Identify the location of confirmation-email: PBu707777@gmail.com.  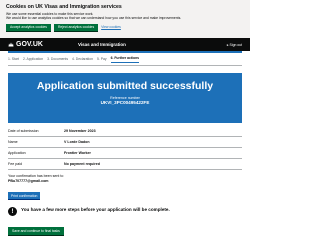
(28, 180).